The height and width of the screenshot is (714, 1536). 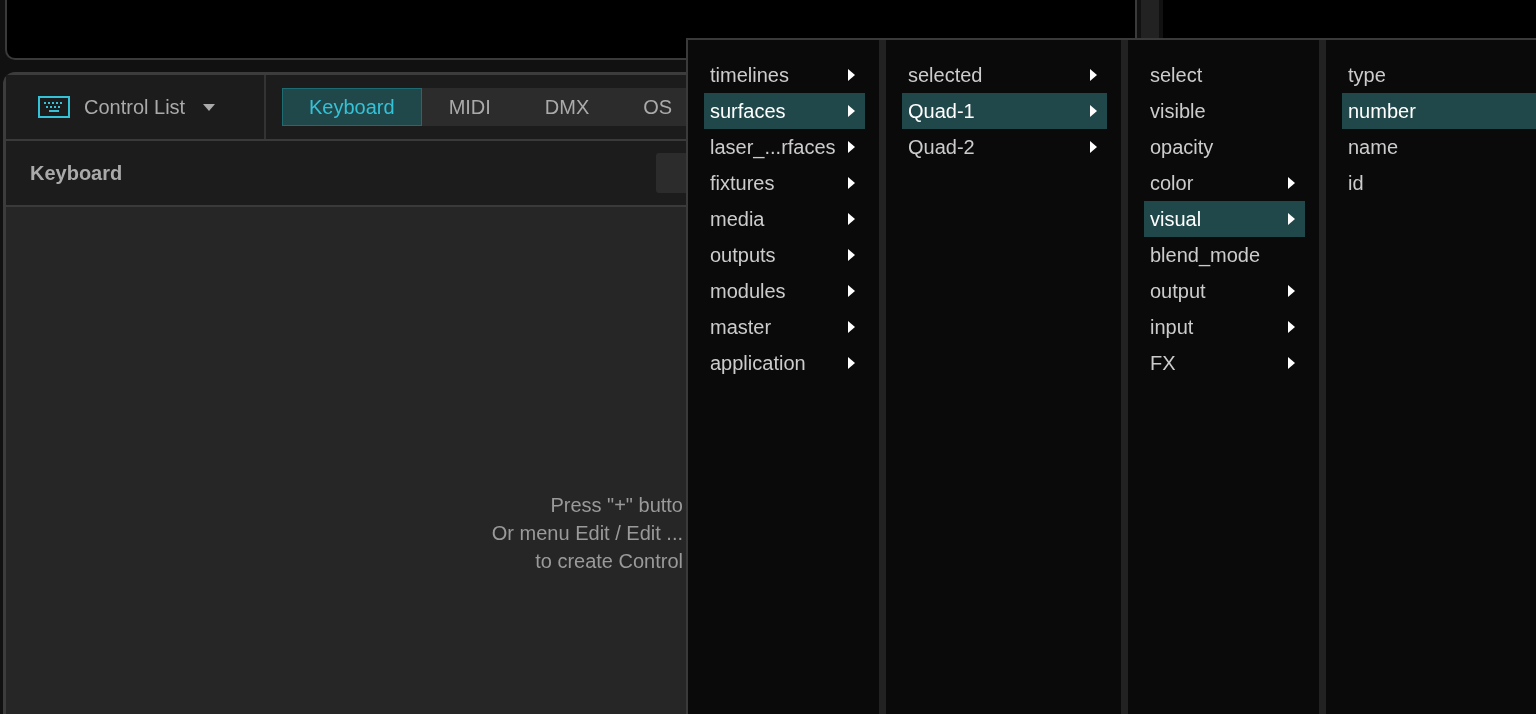 What do you see at coordinates (1004, 147) in the screenshot?
I see `menu-item: Quad-2` at bounding box center [1004, 147].